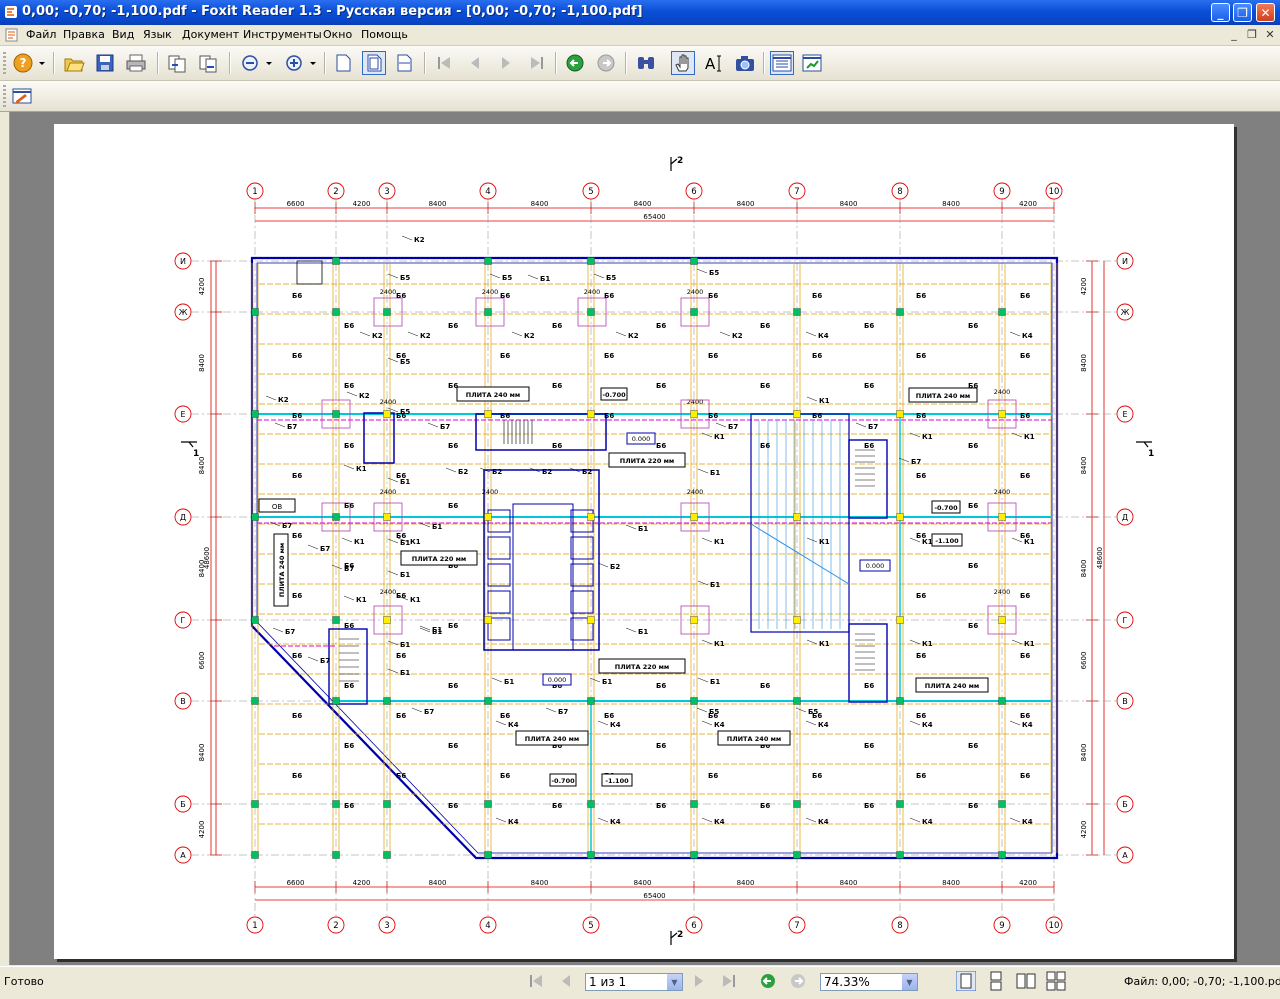  Describe the element at coordinates (5, 538) in the screenshot. I see `navigation-panel-edge` at that location.